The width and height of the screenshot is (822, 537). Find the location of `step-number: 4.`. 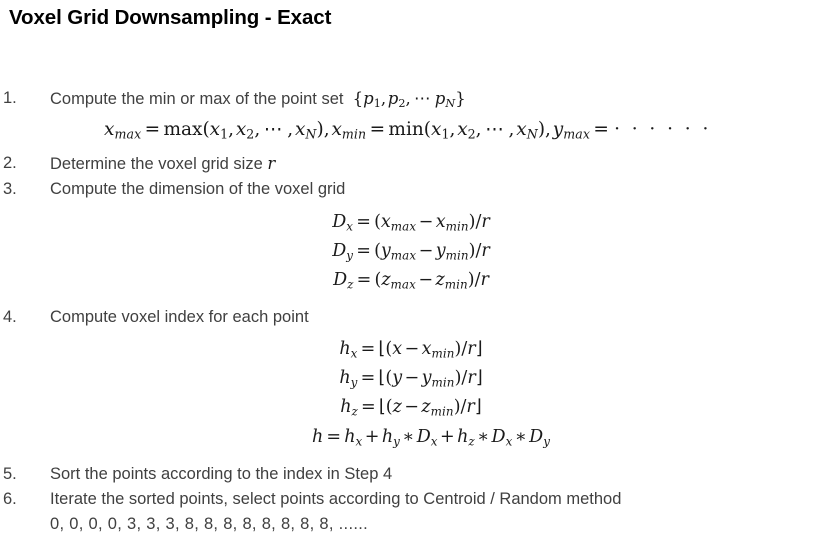

step-number: 4. is located at coordinates (10, 316).